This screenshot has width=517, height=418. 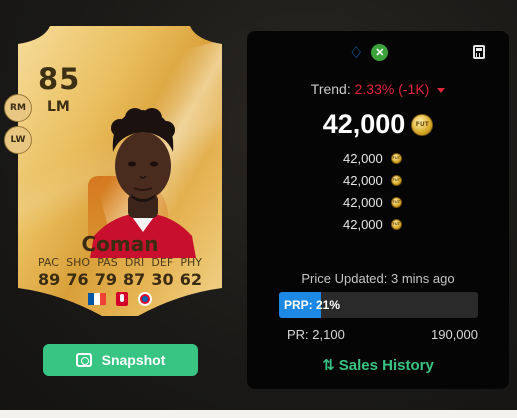 I want to click on xbox-icon: ✕, so click(x=380, y=52).